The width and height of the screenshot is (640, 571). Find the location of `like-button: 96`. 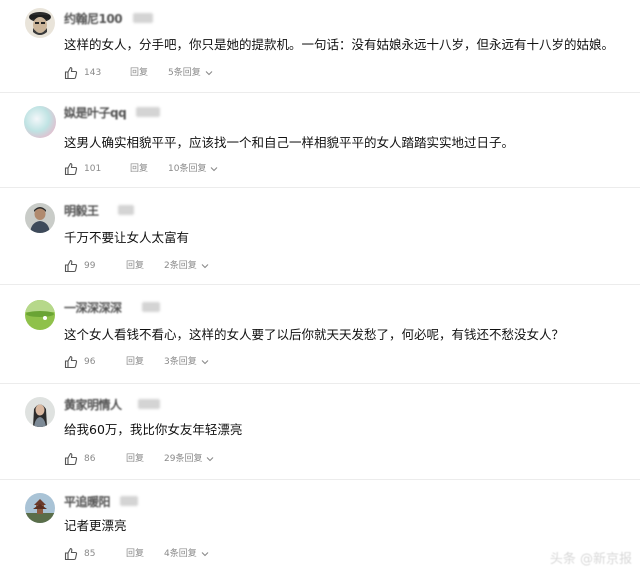

like-button: 96 is located at coordinates (79, 362).